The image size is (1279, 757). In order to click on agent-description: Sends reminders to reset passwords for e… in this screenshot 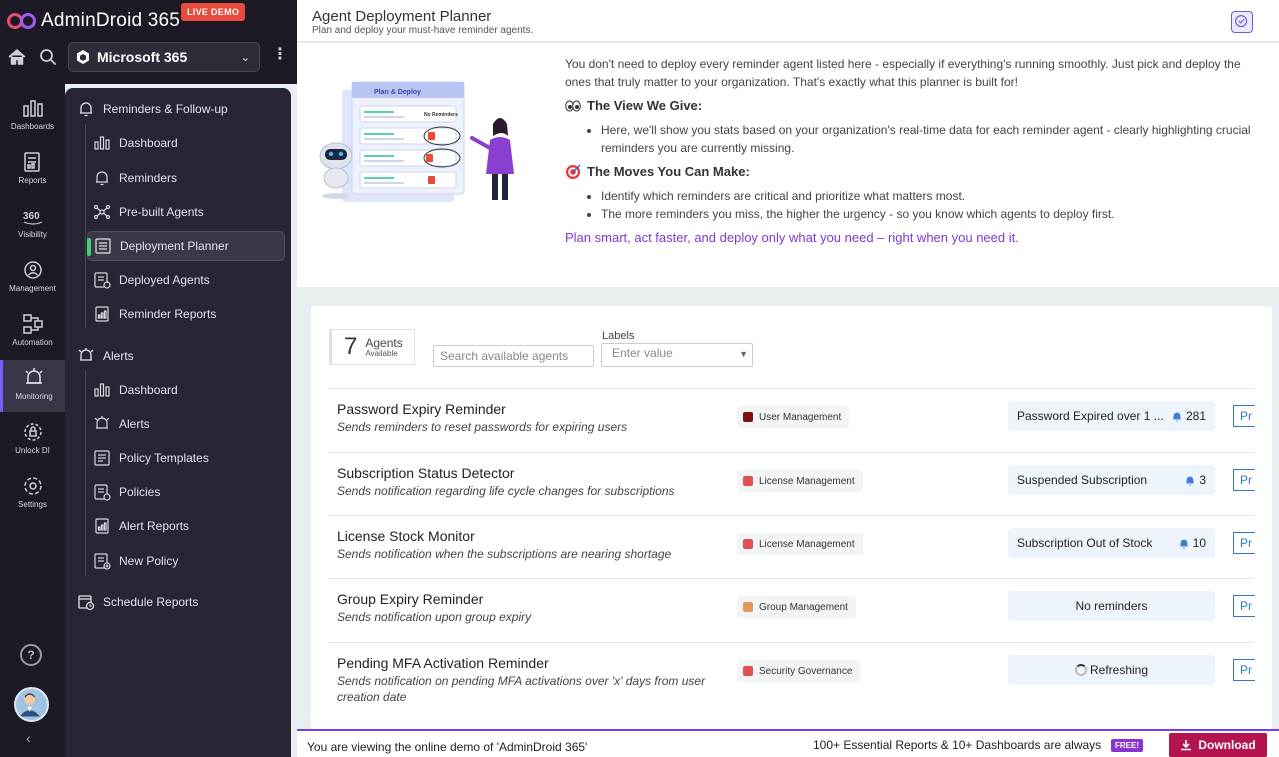, I will do `click(482, 427)`.